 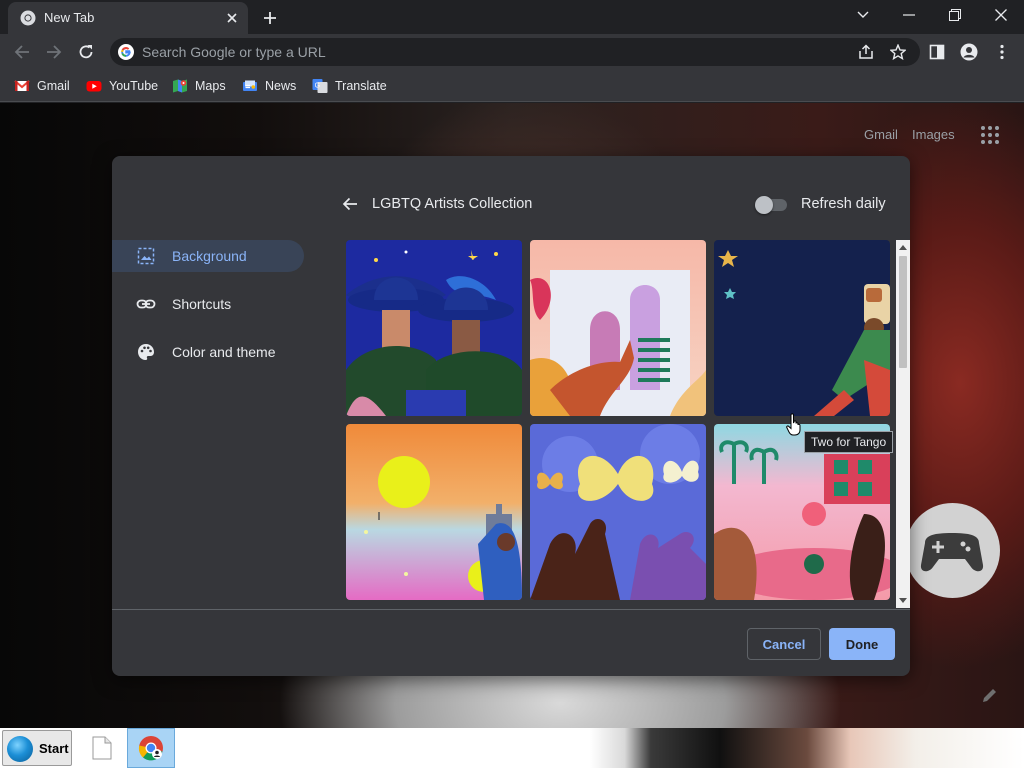 I want to click on toggle-knob, so click(x=764, y=205).